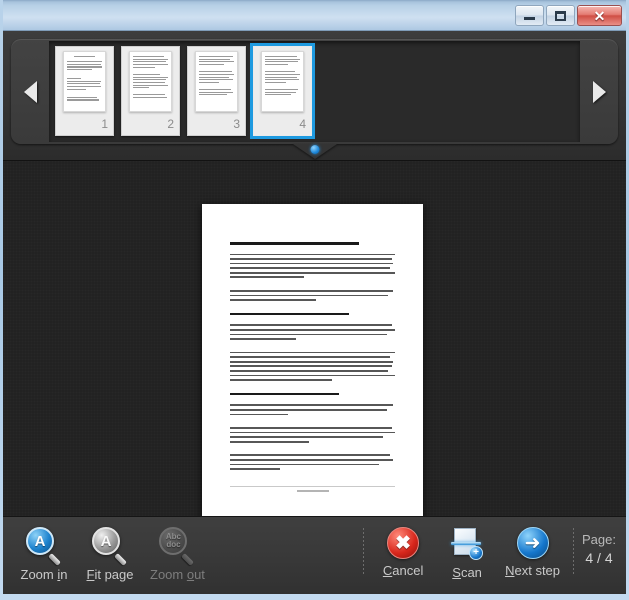  What do you see at coordinates (173, 541) in the screenshot?
I see `zoom-out-glyph: Abc doc` at bounding box center [173, 541].